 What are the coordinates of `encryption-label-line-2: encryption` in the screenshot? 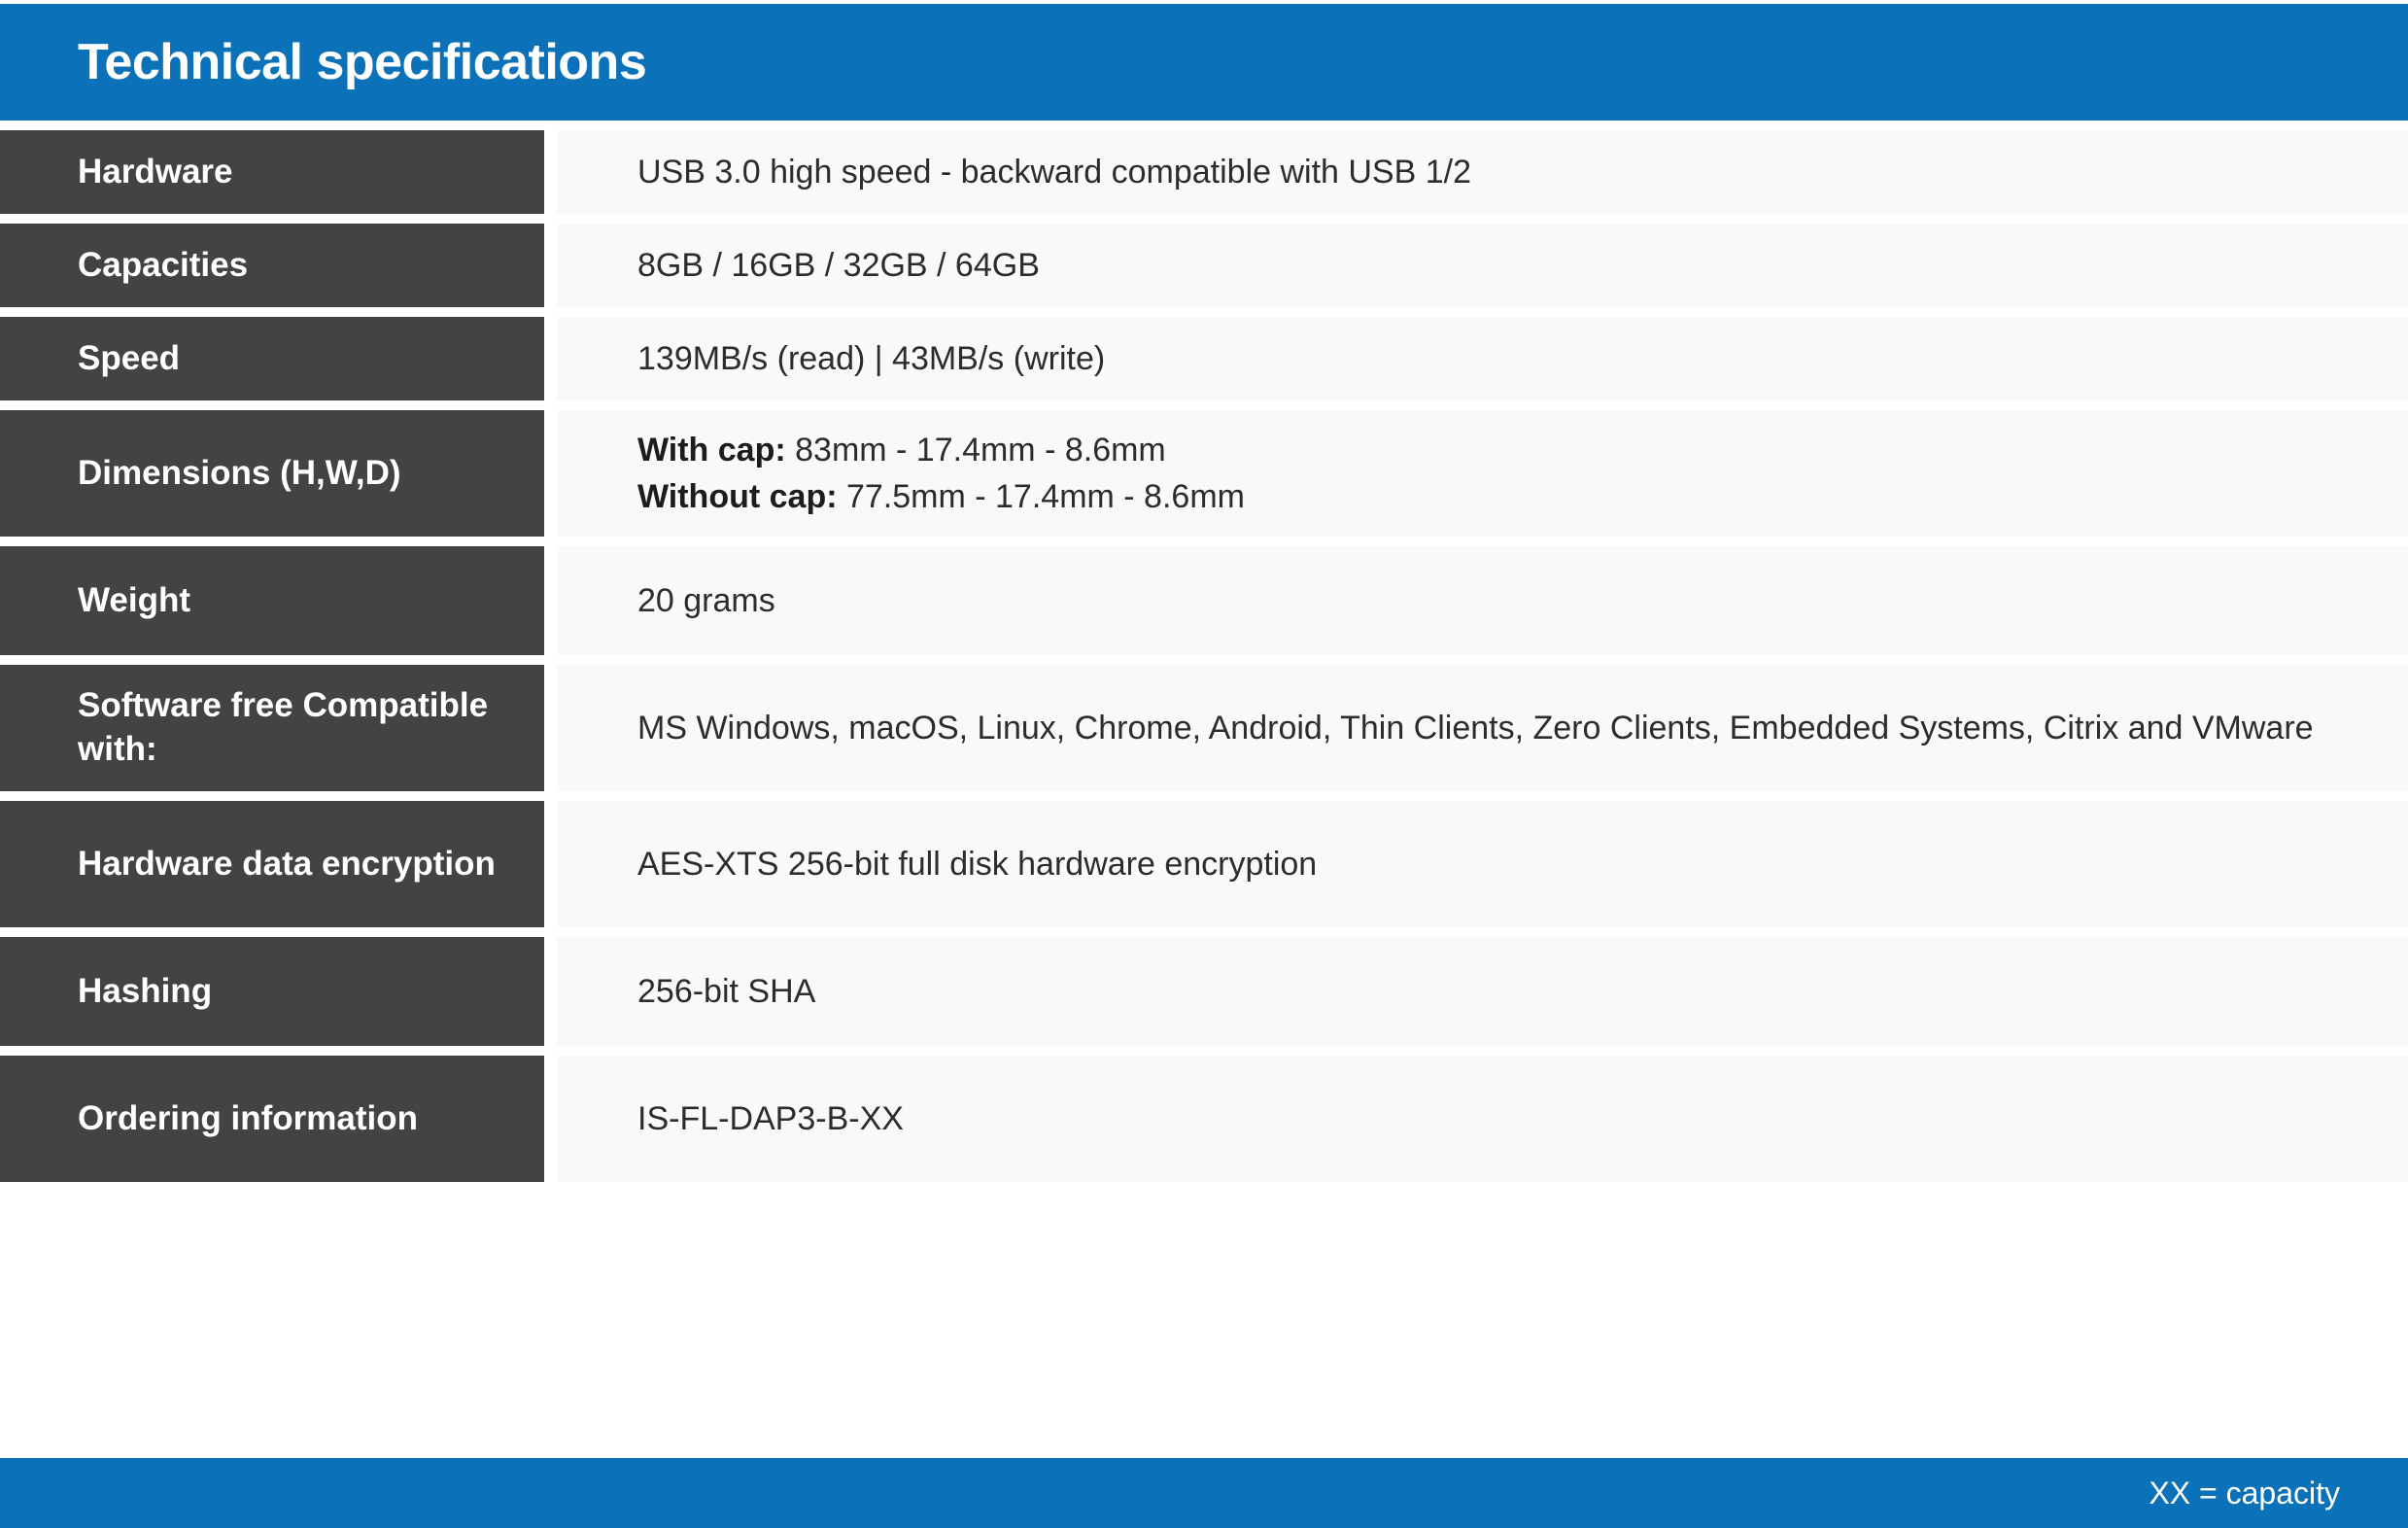 It's located at (408, 864).